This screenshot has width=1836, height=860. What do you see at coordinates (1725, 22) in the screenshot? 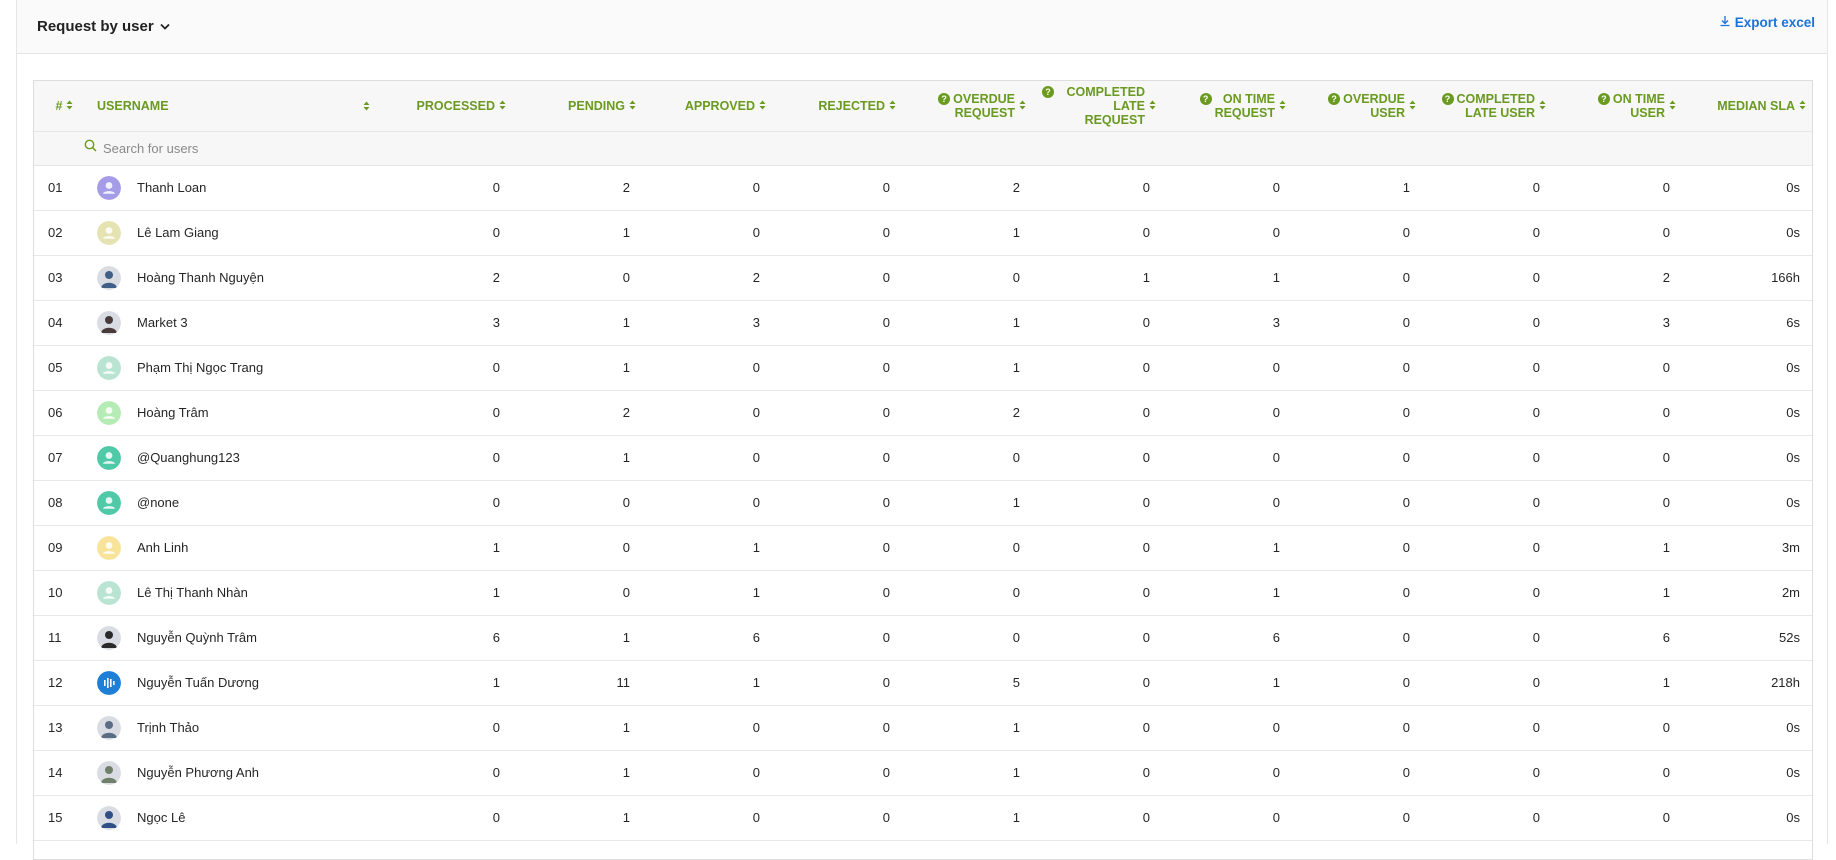
I see `download-icon` at bounding box center [1725, 22].